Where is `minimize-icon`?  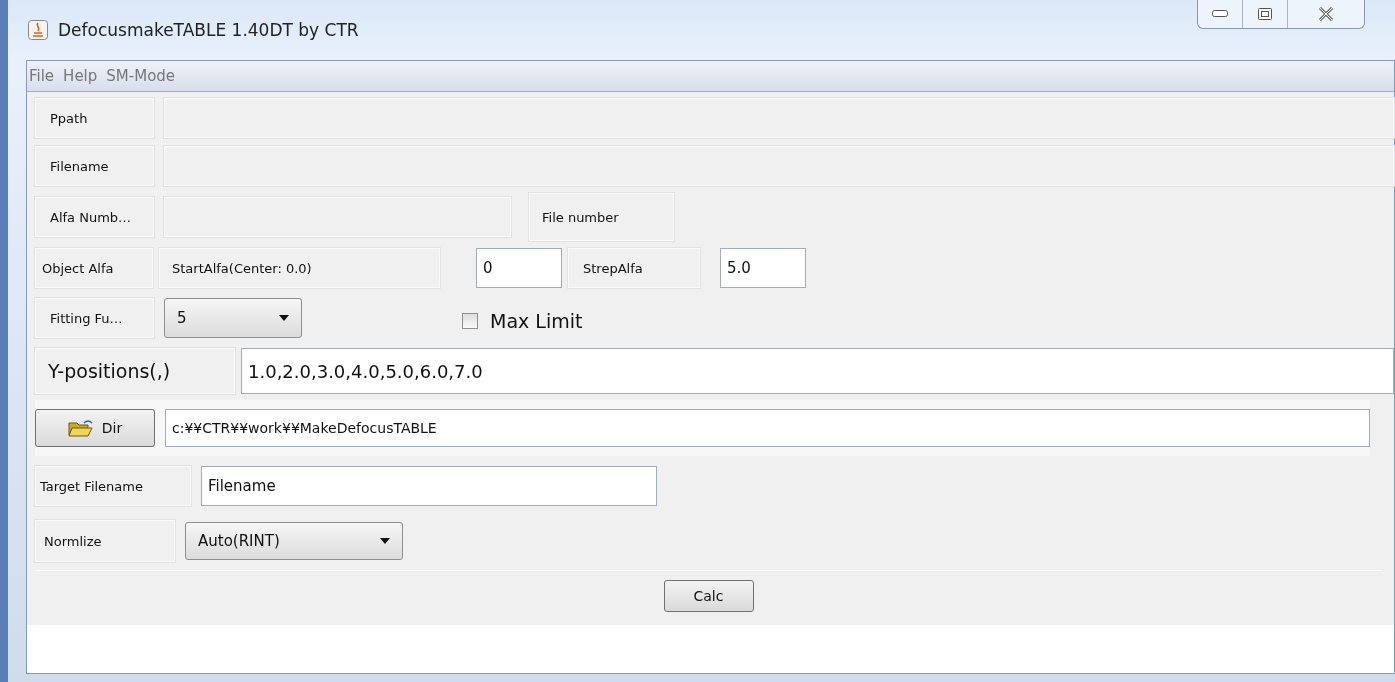 minimize-icon is located at coordinates (1220, 14).